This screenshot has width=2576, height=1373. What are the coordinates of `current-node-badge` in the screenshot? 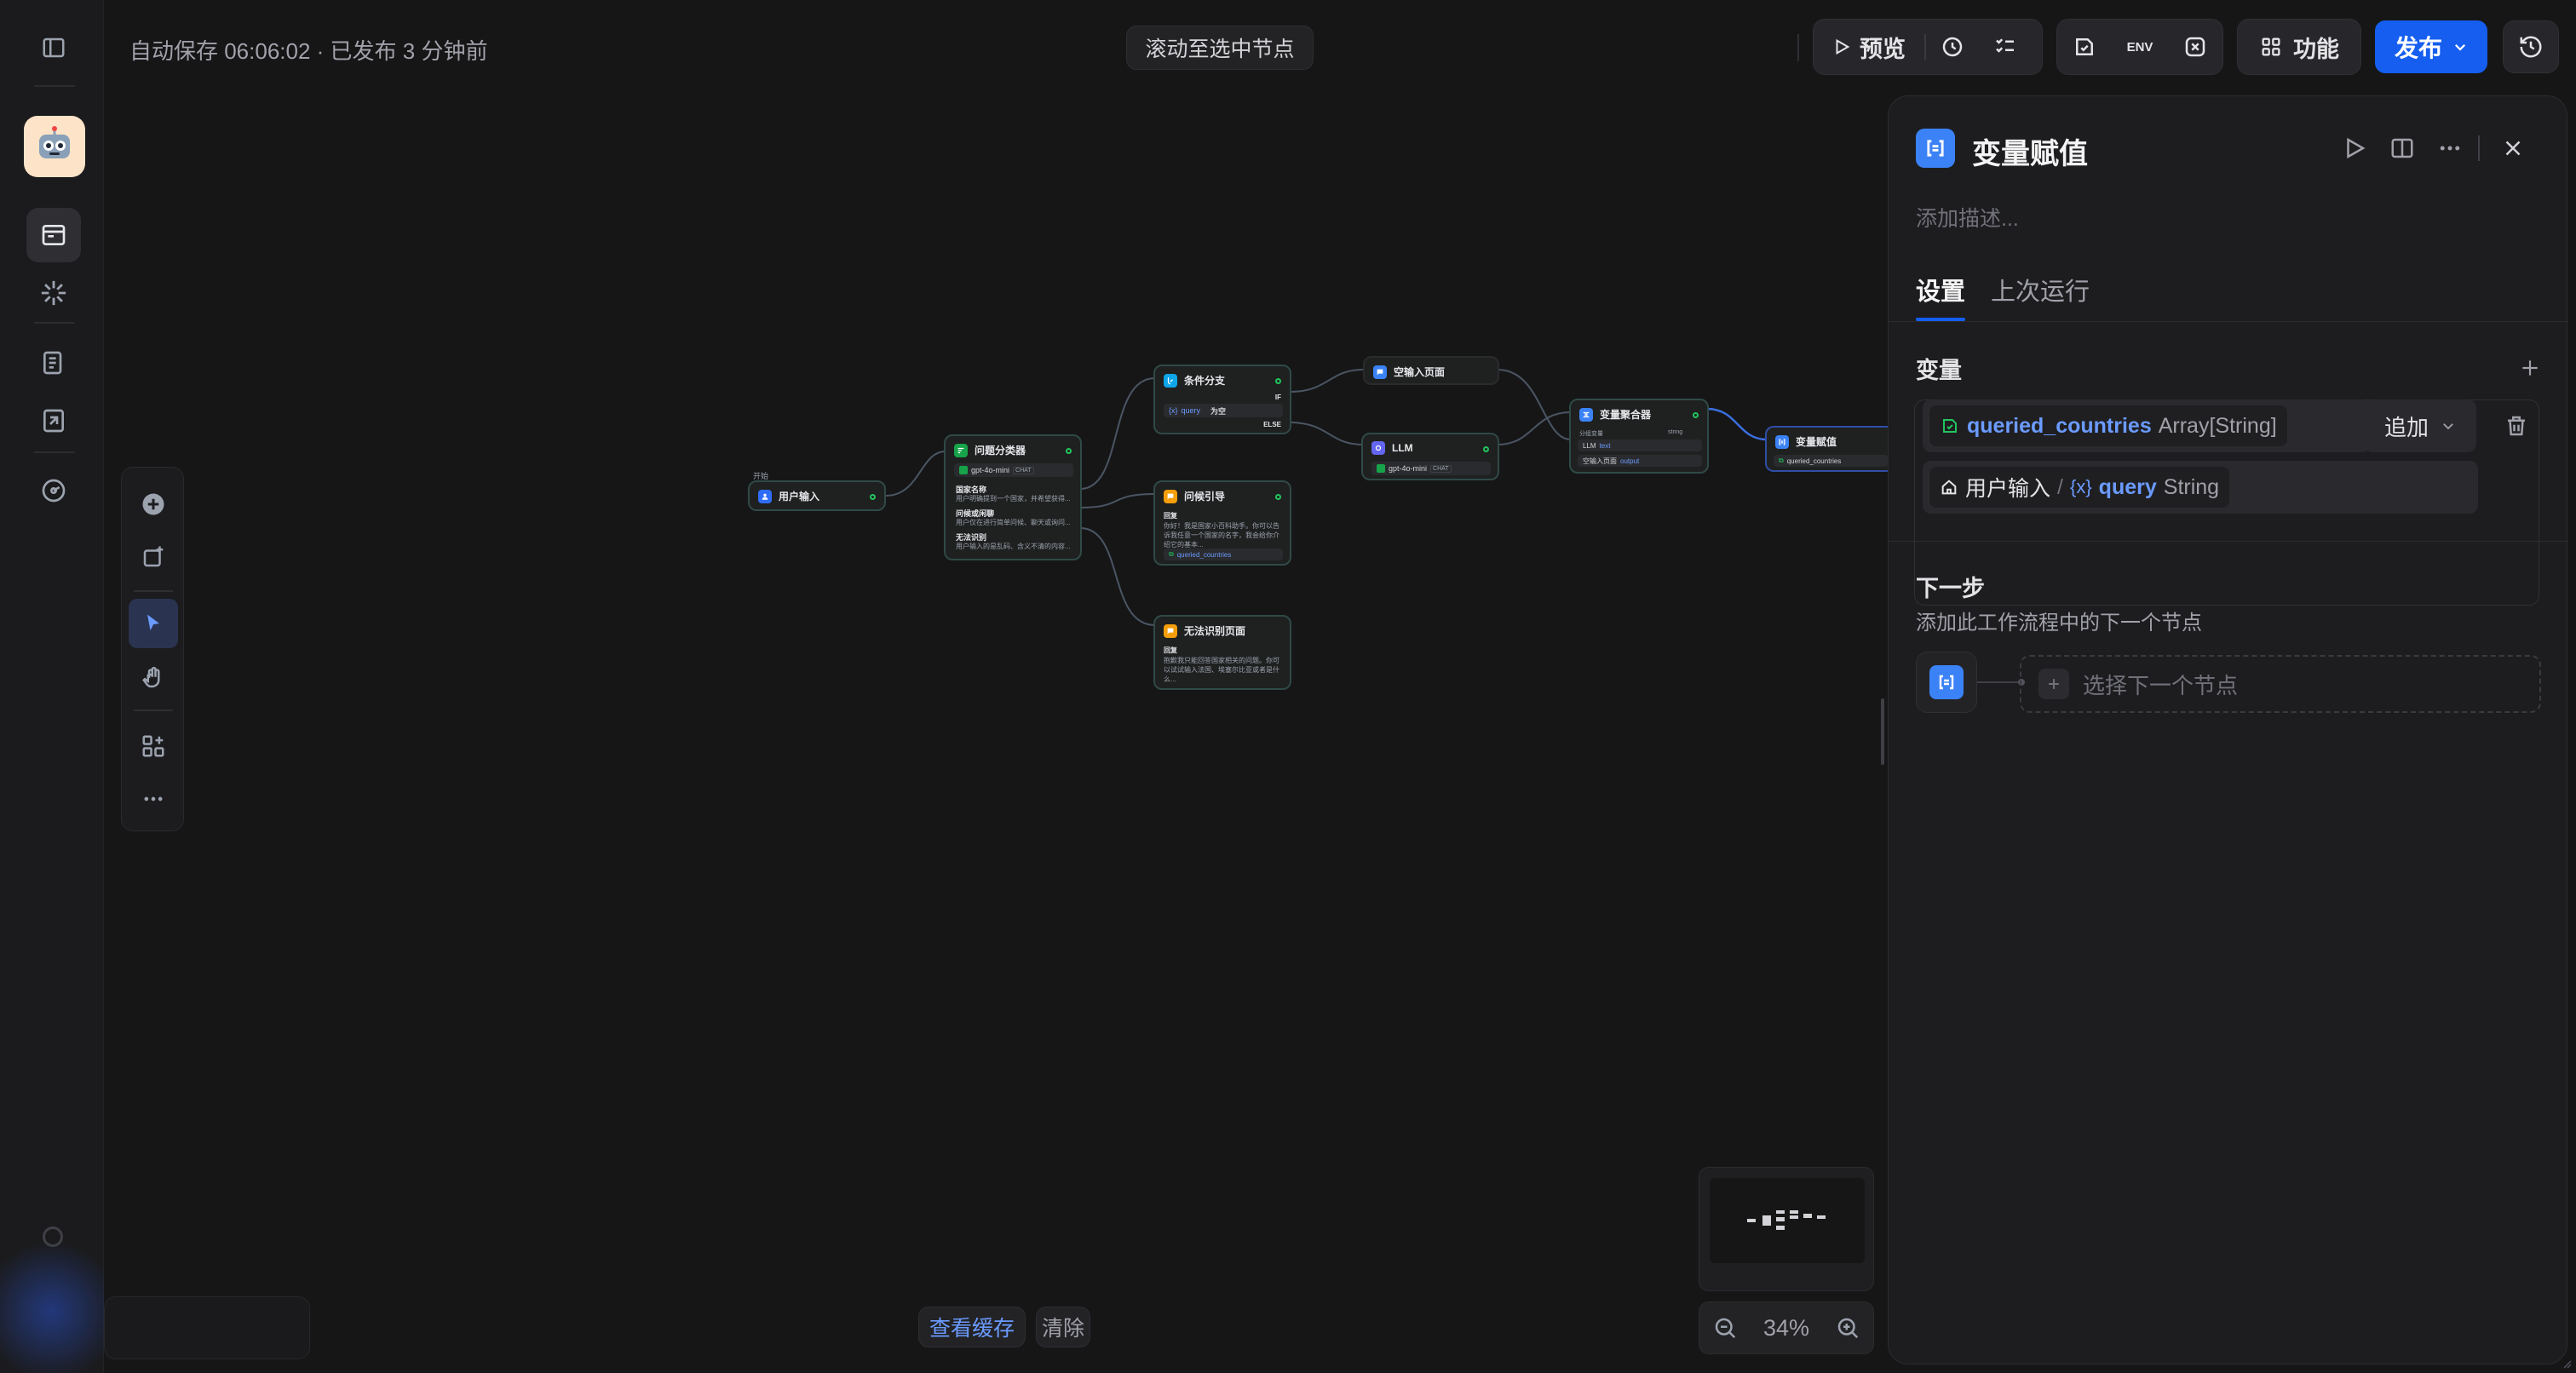 It's located at (1947, 682).